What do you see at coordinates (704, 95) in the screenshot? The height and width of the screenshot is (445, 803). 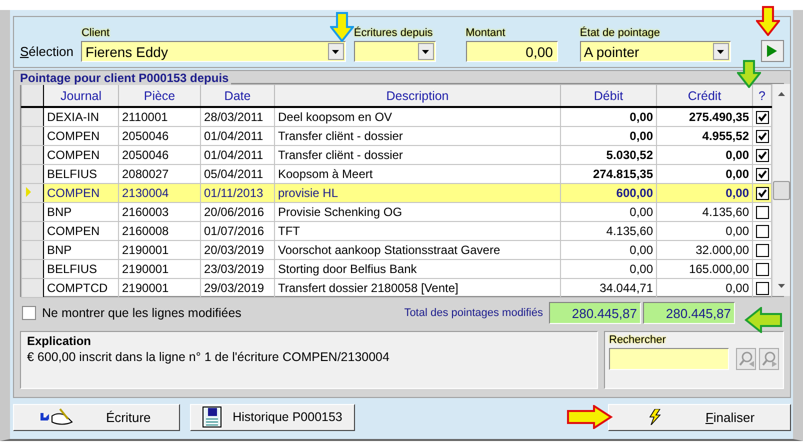 I see `column-header: Crédit` at bounding box center [704, 95].